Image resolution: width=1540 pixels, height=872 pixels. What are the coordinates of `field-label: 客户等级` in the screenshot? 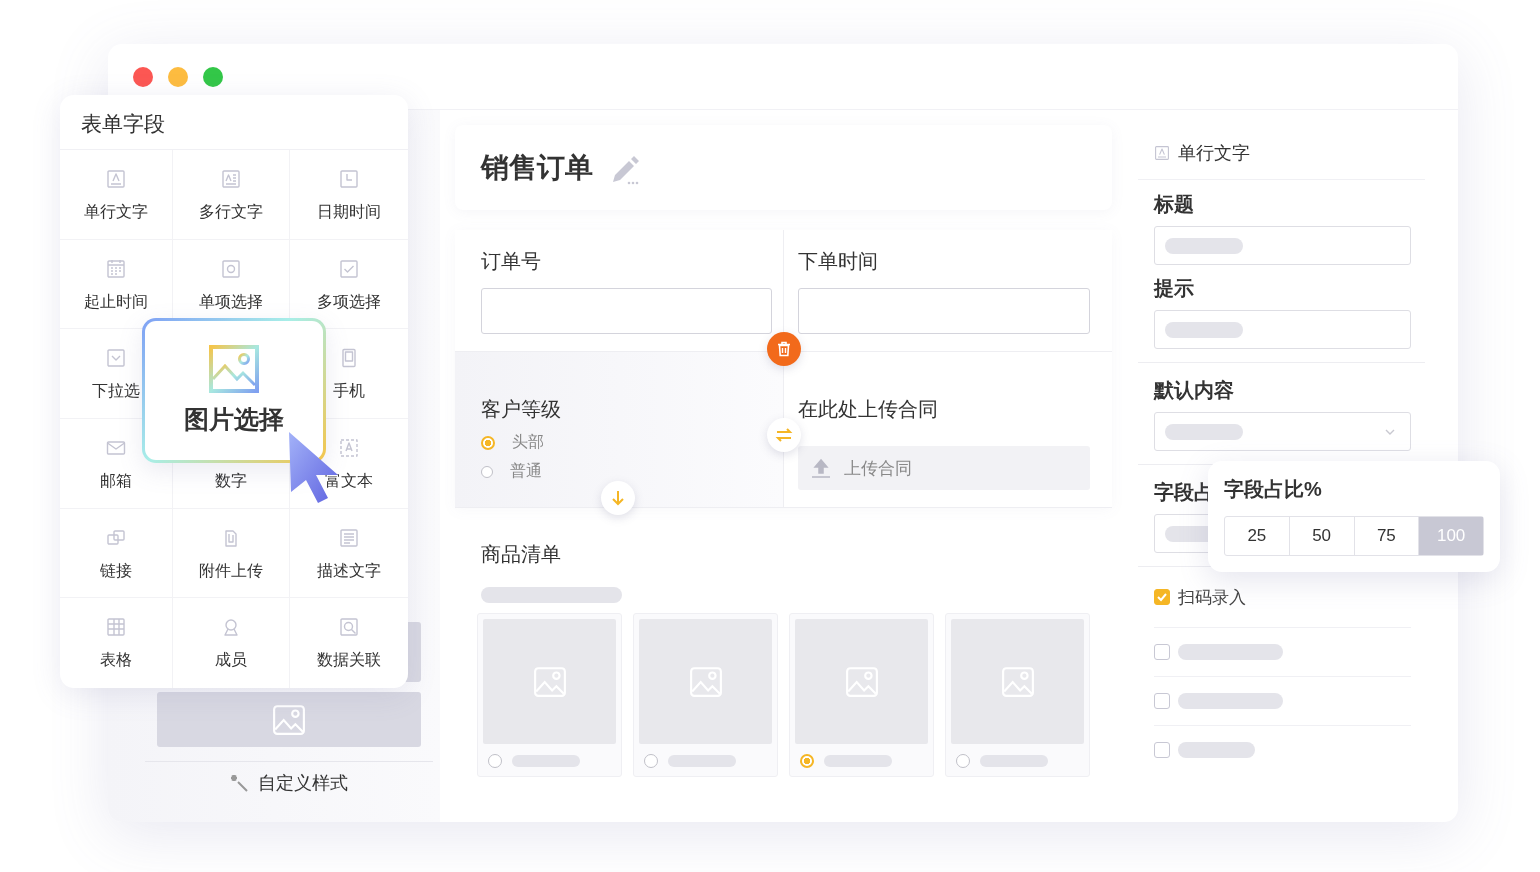 It's located at (521, 409).